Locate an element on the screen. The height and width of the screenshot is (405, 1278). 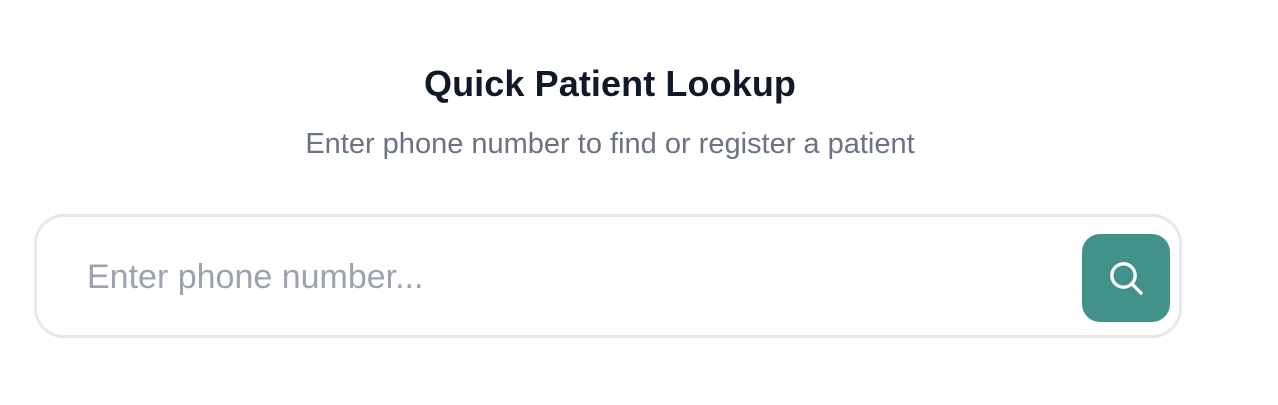
phone-number-input is located at coordinates (577, 277).